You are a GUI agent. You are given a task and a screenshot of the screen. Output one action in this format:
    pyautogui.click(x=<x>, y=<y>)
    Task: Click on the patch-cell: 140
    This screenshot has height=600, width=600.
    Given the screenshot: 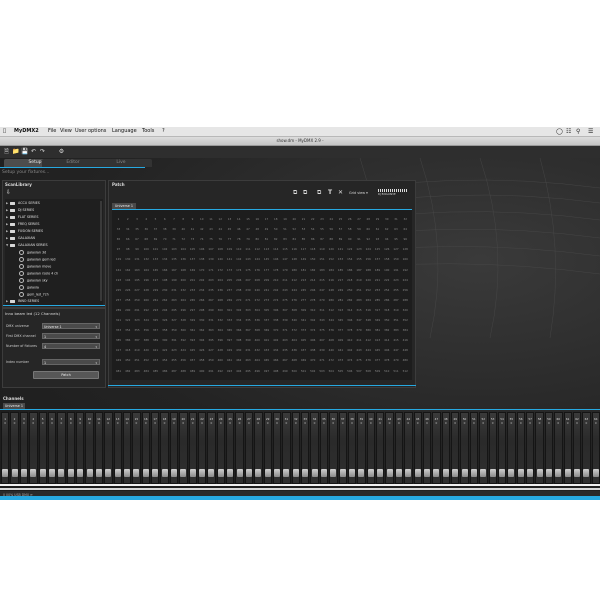 What is the action you would take?
    pyautogui.click(x=220, y=259)
    